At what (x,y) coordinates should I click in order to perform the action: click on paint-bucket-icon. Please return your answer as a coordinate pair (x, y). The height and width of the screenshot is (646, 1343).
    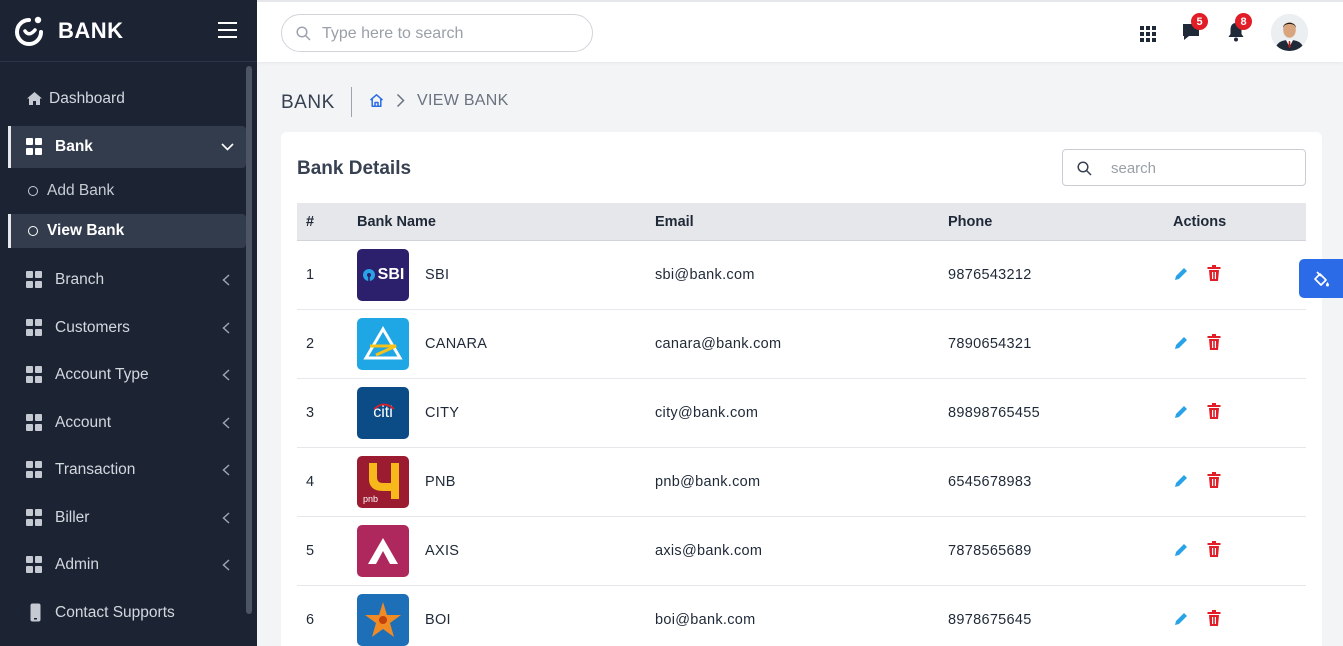
    Looking at the image, I should click on (1321, 278).